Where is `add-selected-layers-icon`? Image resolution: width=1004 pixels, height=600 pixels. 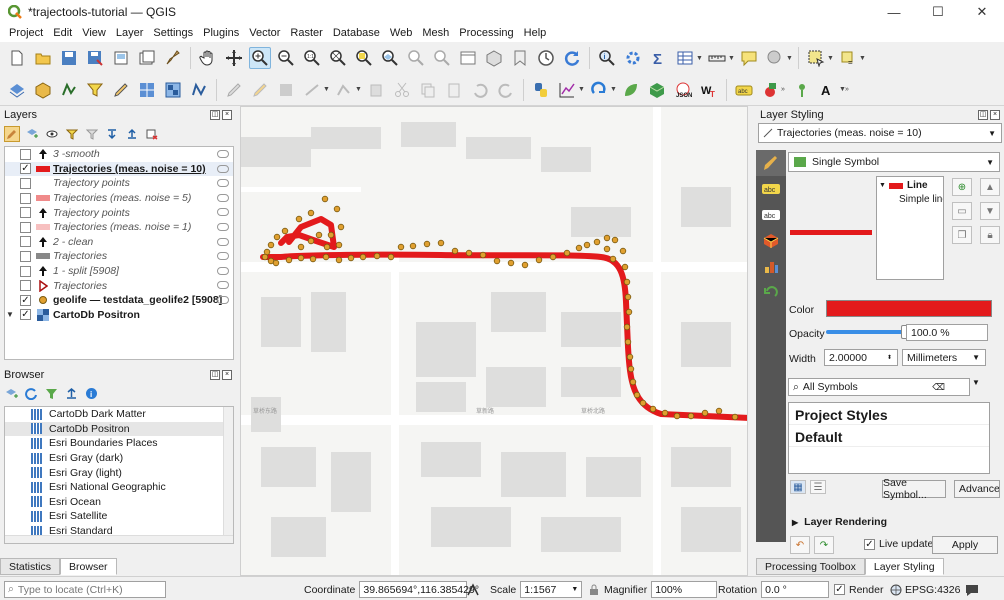 add-selected-layers-icon is located at coordinates (11, 393).